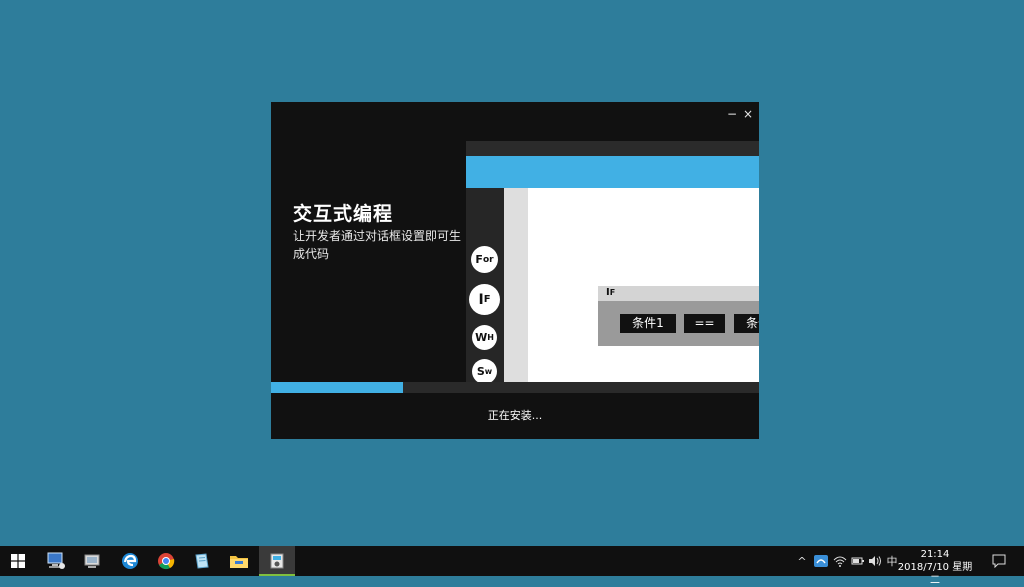 This screenshot has height=587, width=1024. I want to click on close-button: ×, so click(748, 114).